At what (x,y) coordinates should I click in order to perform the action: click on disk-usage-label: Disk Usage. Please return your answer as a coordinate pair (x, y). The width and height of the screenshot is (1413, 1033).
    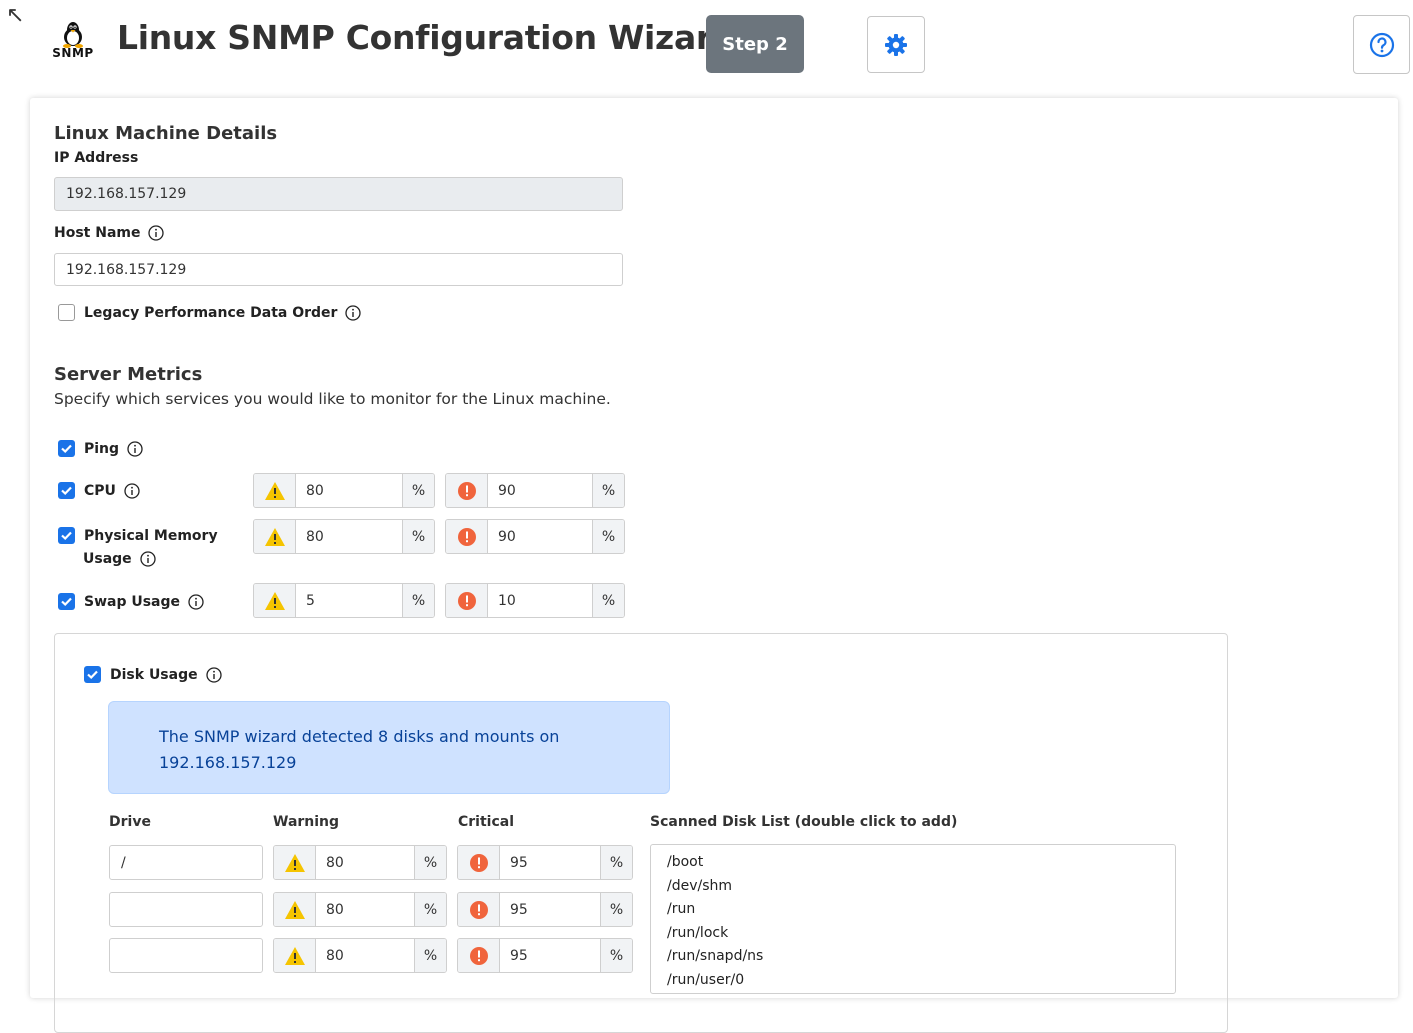
    Looking at the image, I should click on (166, 675).